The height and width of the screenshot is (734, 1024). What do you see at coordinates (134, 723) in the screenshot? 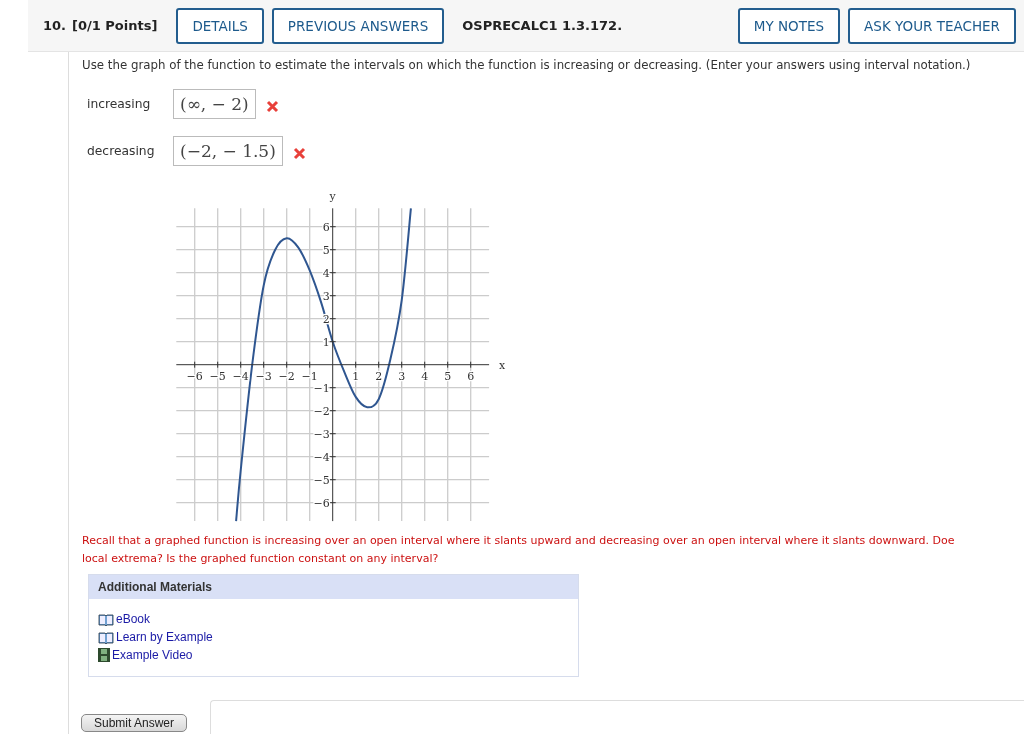
I see `submit-button: Submit Answer` at bounding box center [134, 723].